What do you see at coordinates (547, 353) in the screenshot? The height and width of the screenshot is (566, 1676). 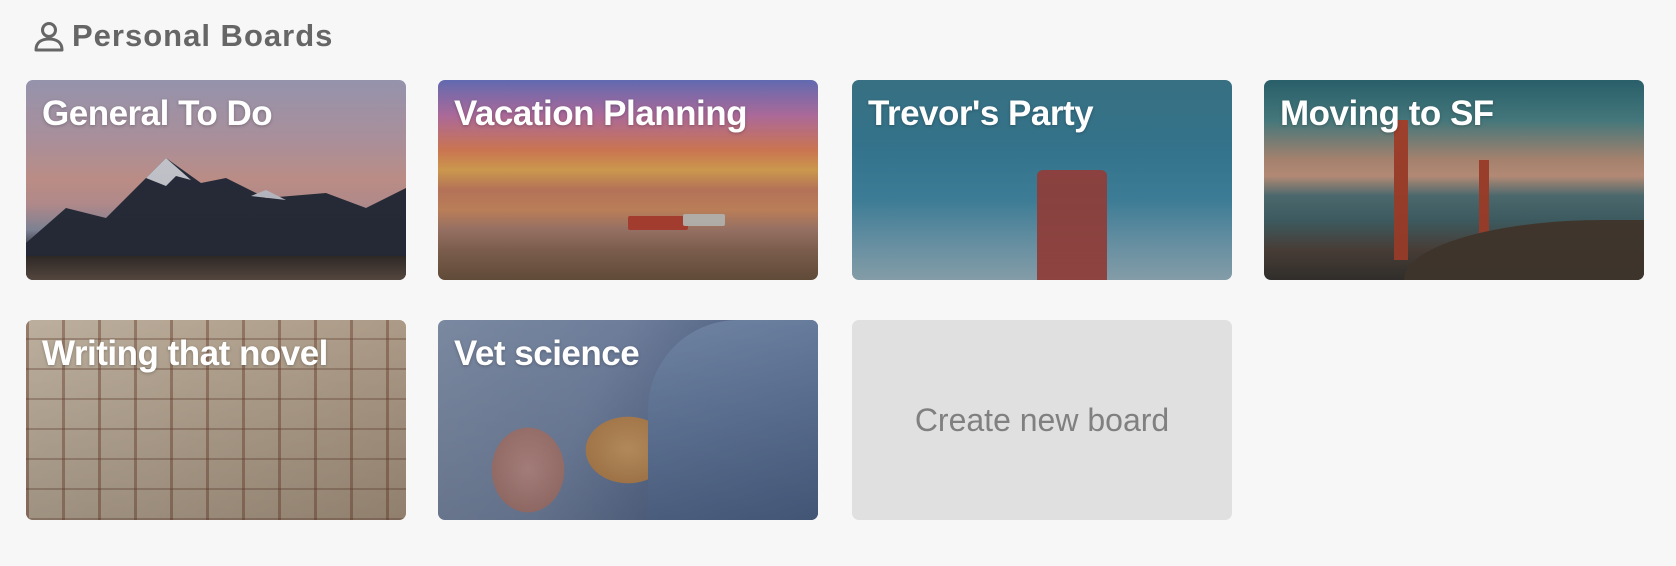 I see `board-title: Vet science` at bounding box center [547, 353].